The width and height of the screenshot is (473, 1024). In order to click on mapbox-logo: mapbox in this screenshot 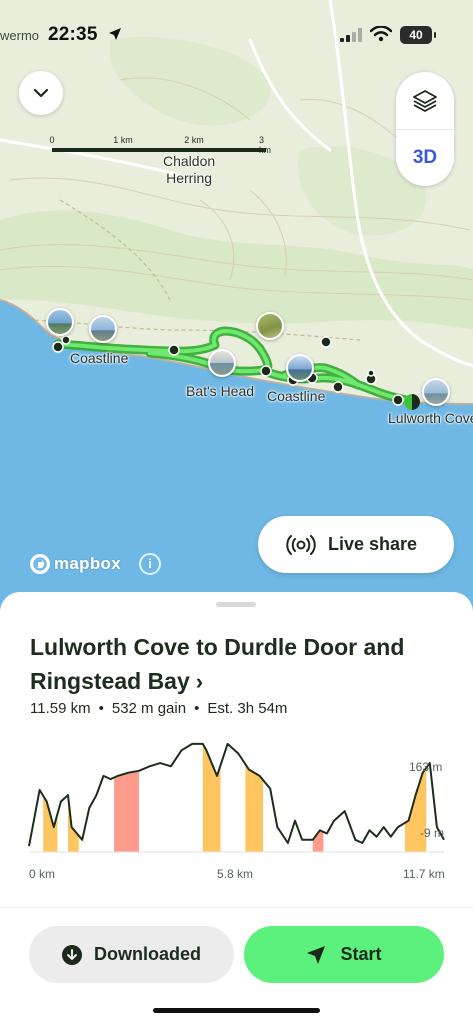, I will do `click(75, 564)`.